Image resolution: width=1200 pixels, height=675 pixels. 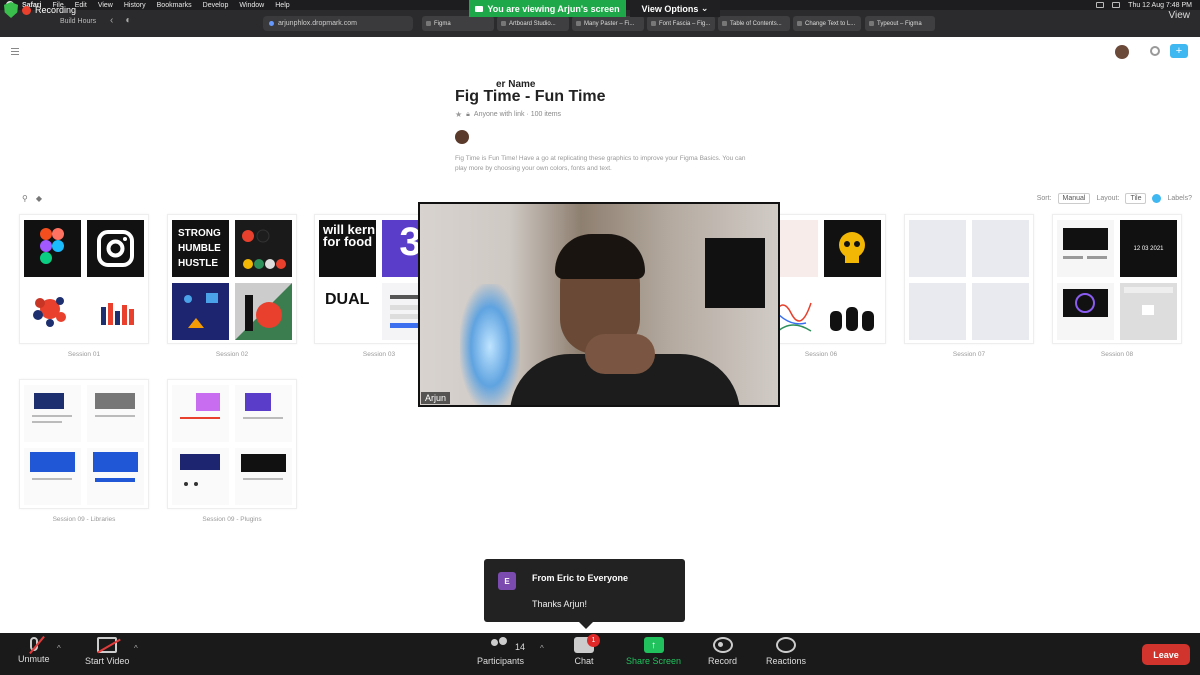 I want to click on start-video-label: Start Video, so click(x=107, y=661).